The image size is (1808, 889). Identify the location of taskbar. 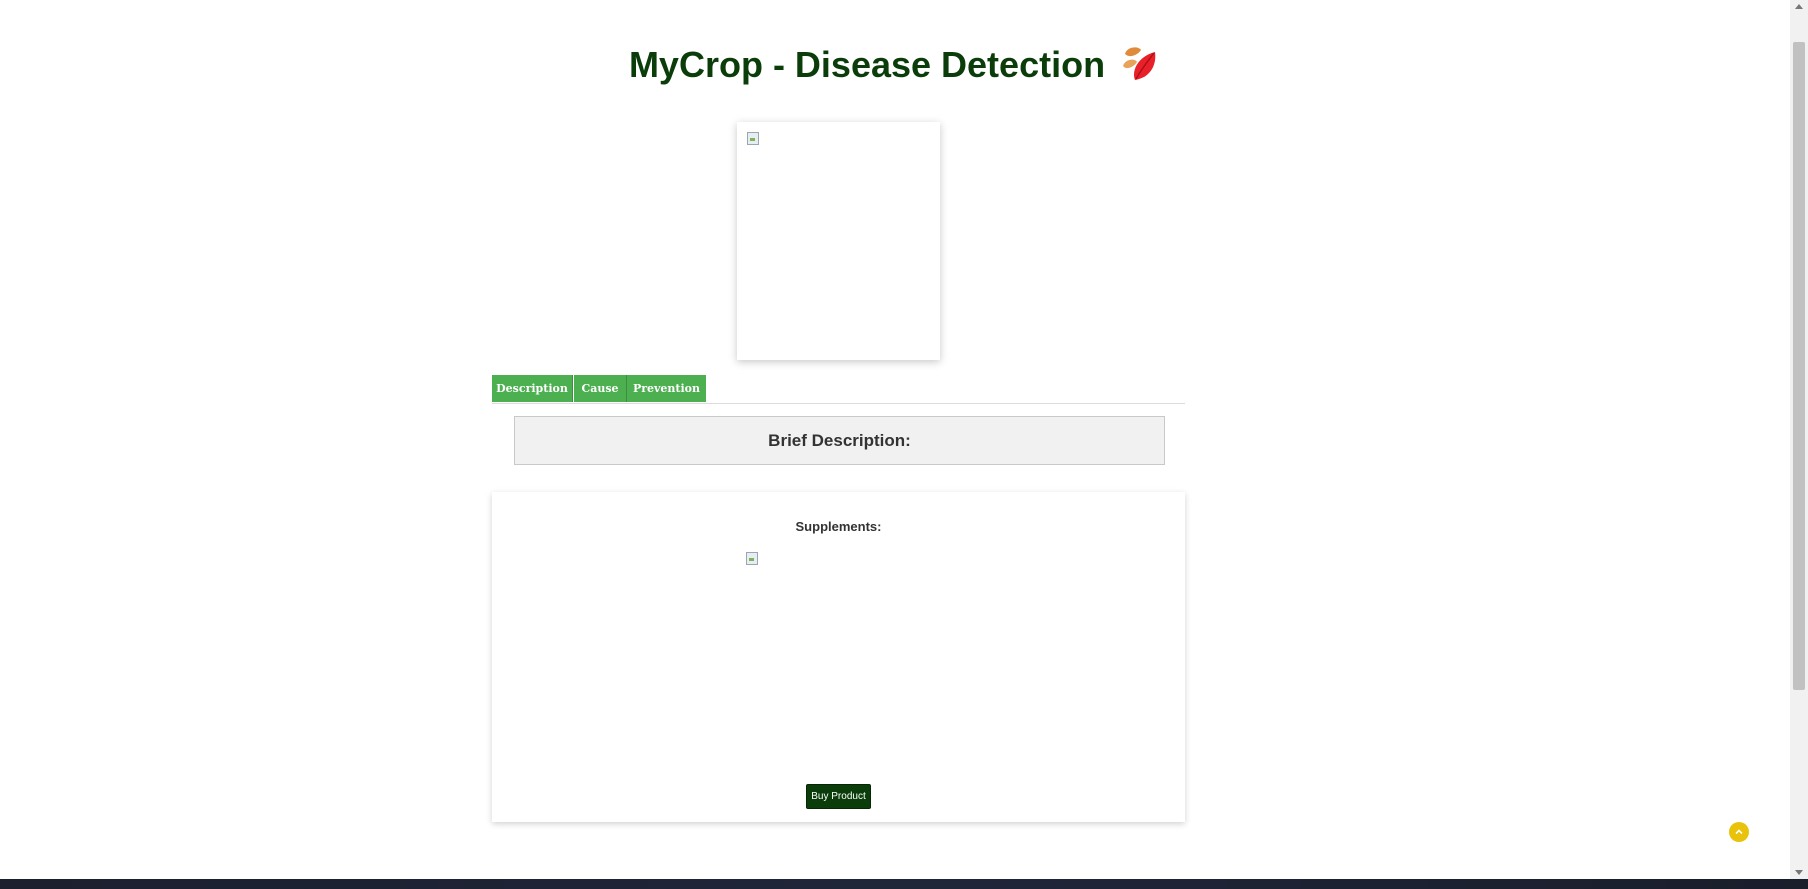
(904, 884).